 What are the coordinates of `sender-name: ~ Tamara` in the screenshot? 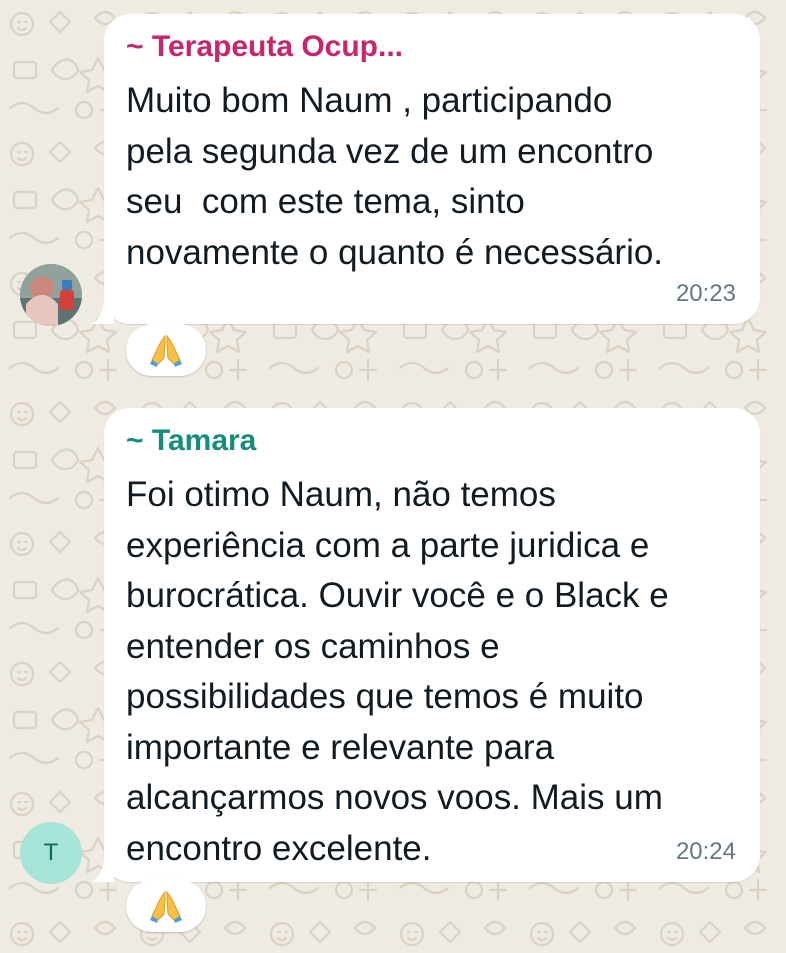 It's located at (191, 441).